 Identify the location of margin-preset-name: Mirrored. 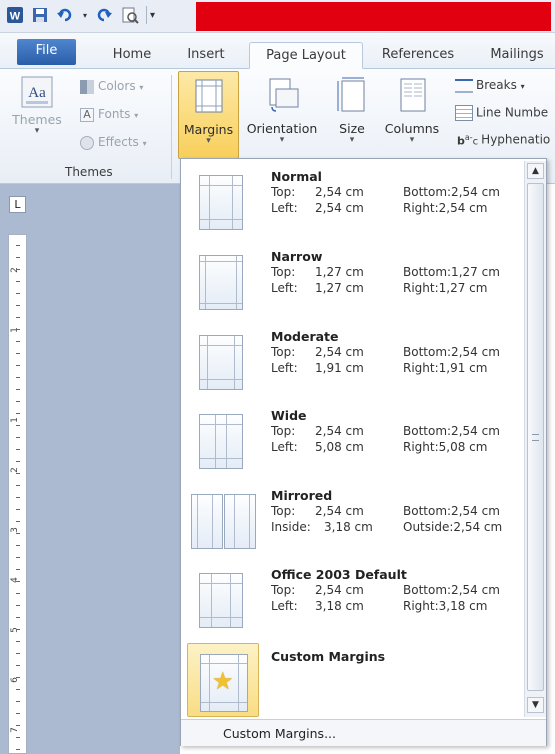
(302, 495).